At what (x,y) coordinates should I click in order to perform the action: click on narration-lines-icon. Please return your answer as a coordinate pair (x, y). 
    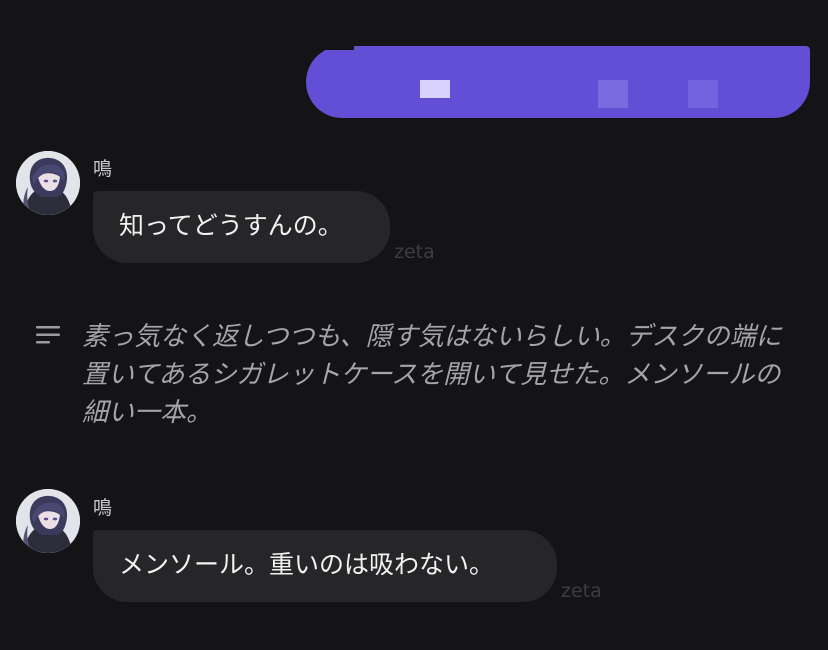
    Looking at the image, I should click on (48, 335).